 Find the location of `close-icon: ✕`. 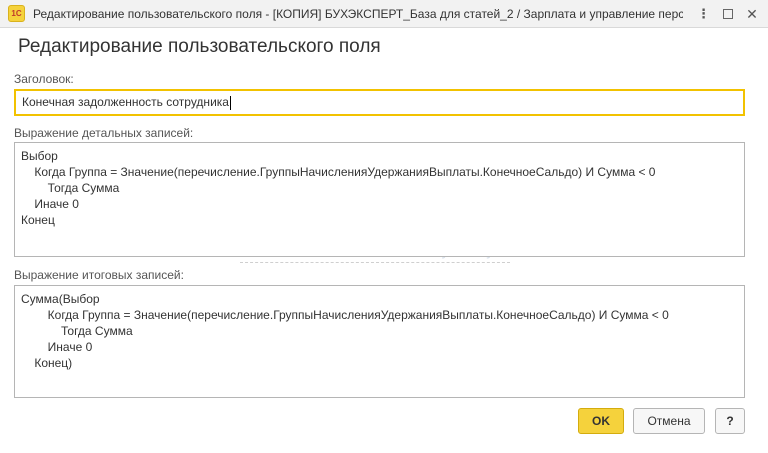

close-icon: ✕ is located at coordinates (752, 14).